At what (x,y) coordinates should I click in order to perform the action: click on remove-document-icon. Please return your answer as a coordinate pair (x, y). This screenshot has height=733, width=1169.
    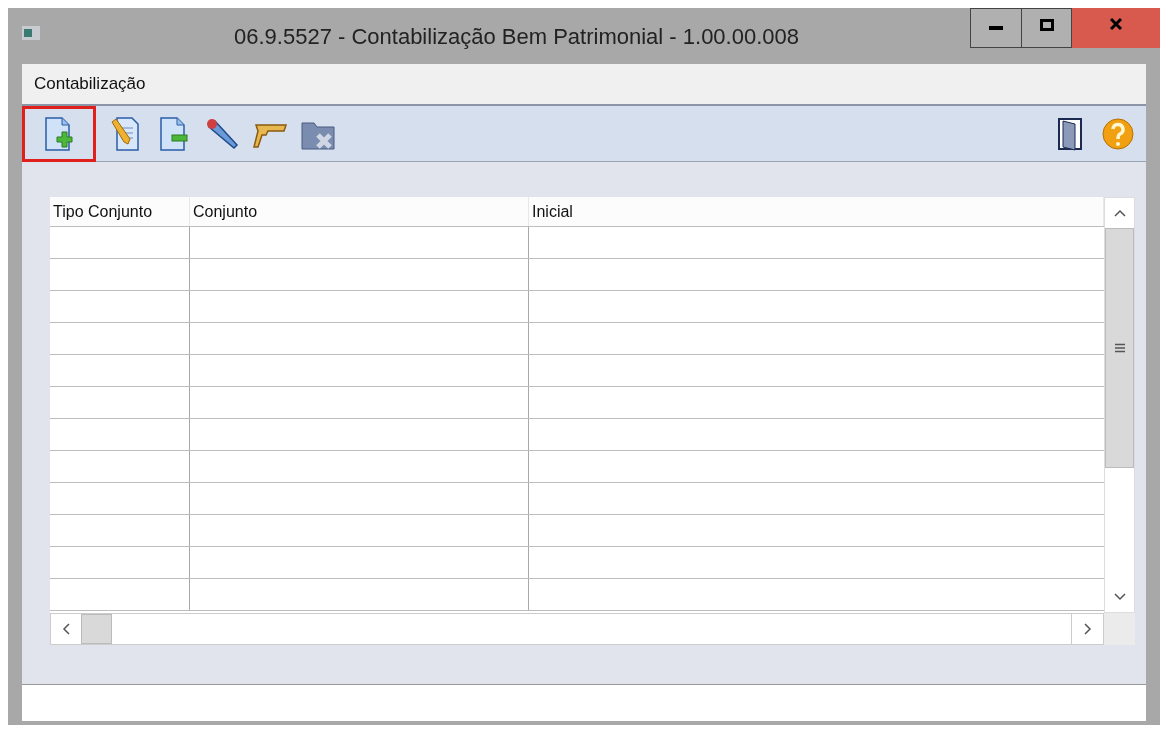
    Looking at the image, I should click on (174, 133).